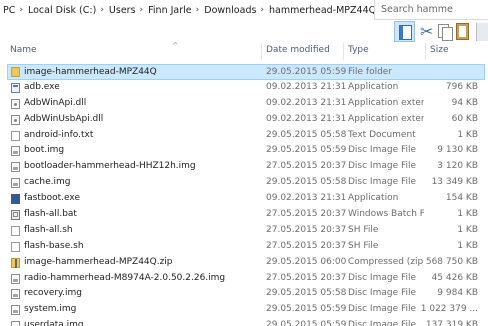  I want to click on file-size: 94 KB, so click(464, 102).